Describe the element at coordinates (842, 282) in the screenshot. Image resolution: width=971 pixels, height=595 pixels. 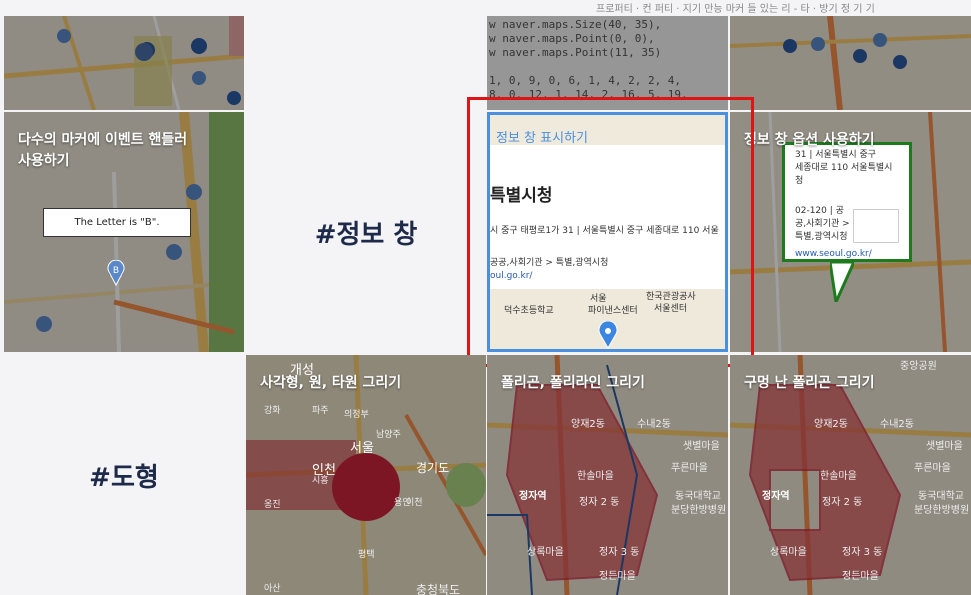
I see `info-window-tail-icon` at that location.